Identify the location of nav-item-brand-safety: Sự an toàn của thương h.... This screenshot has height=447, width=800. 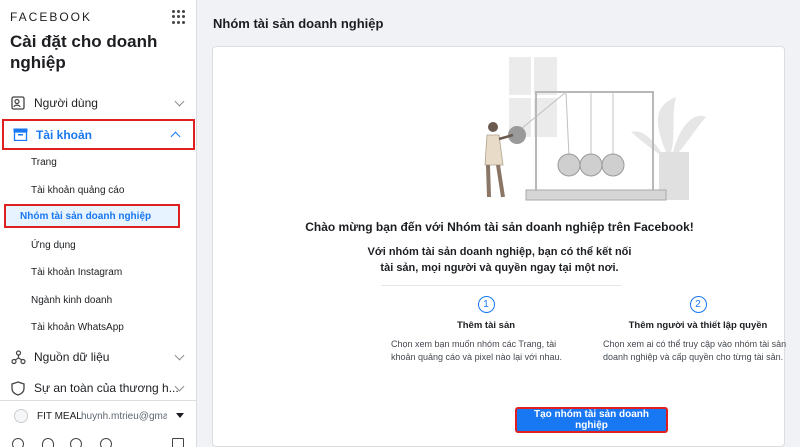
(98, 388).